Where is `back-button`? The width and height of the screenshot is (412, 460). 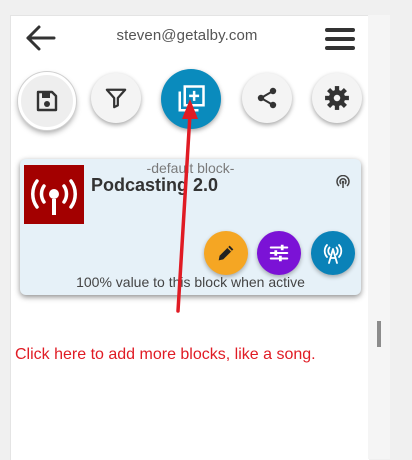
back-button is located at coordinates (41, 38).